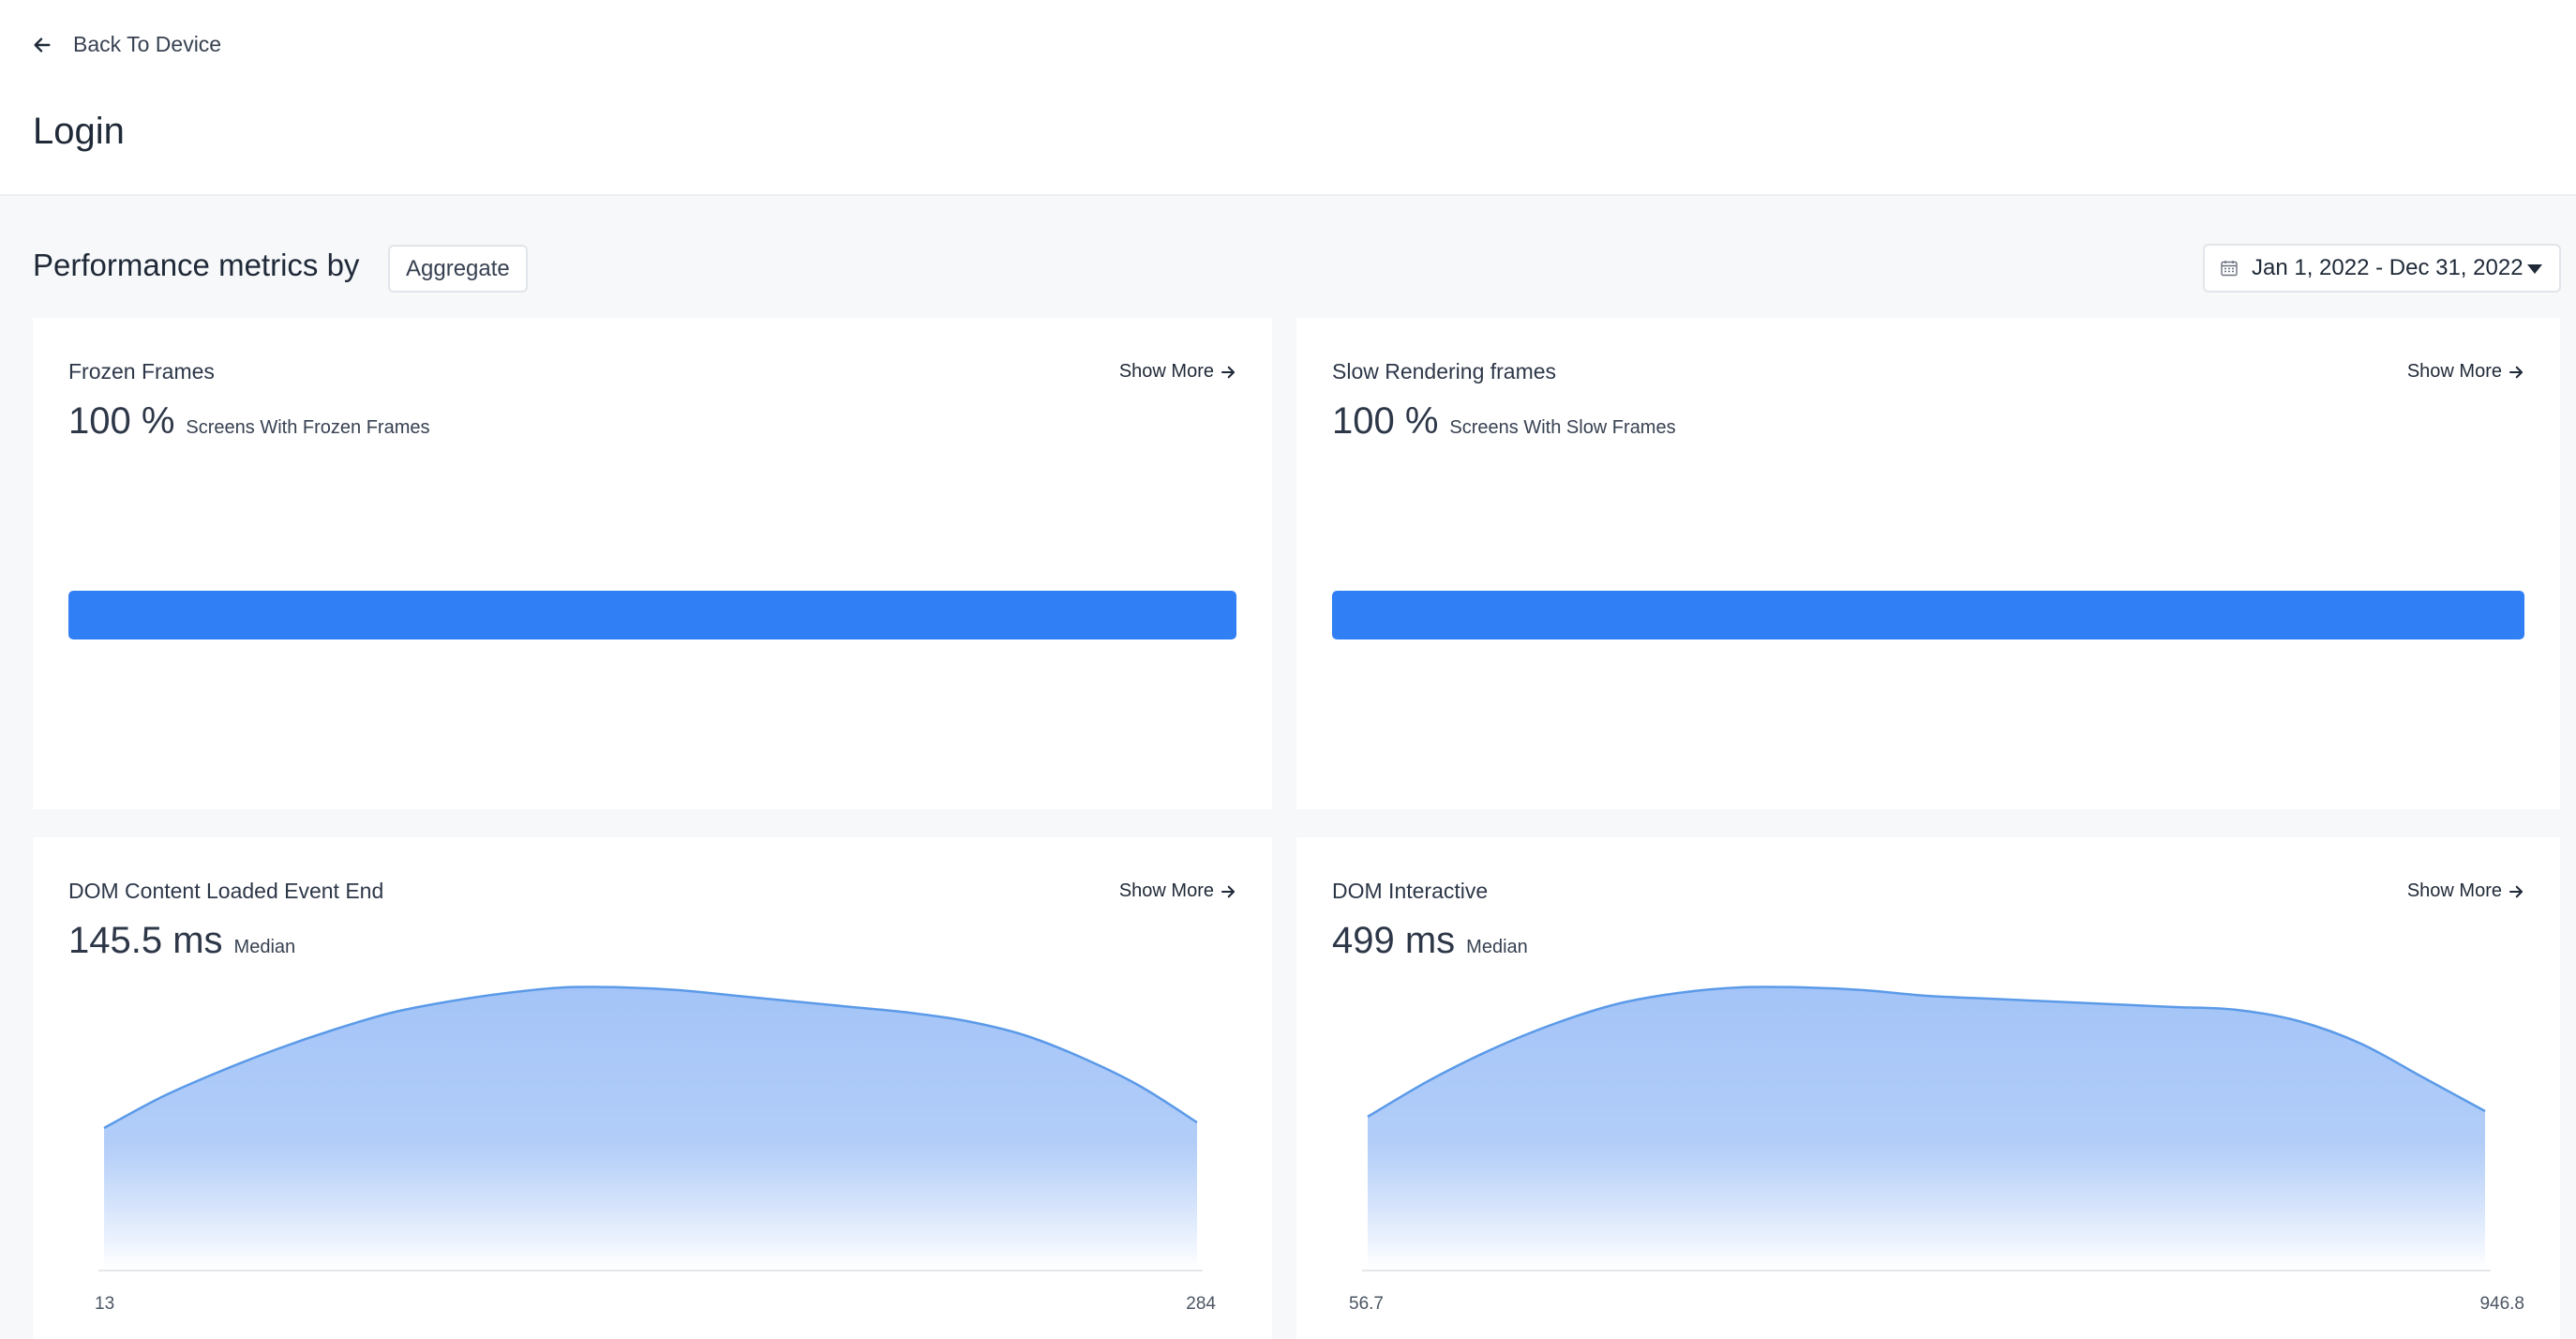 This screenshot has width=2576, height=1339. What do you see at coordinates (105, 1304) in the screenshot?
I see `x-axis-min-label: 13` at bounding box center [105, 1304].